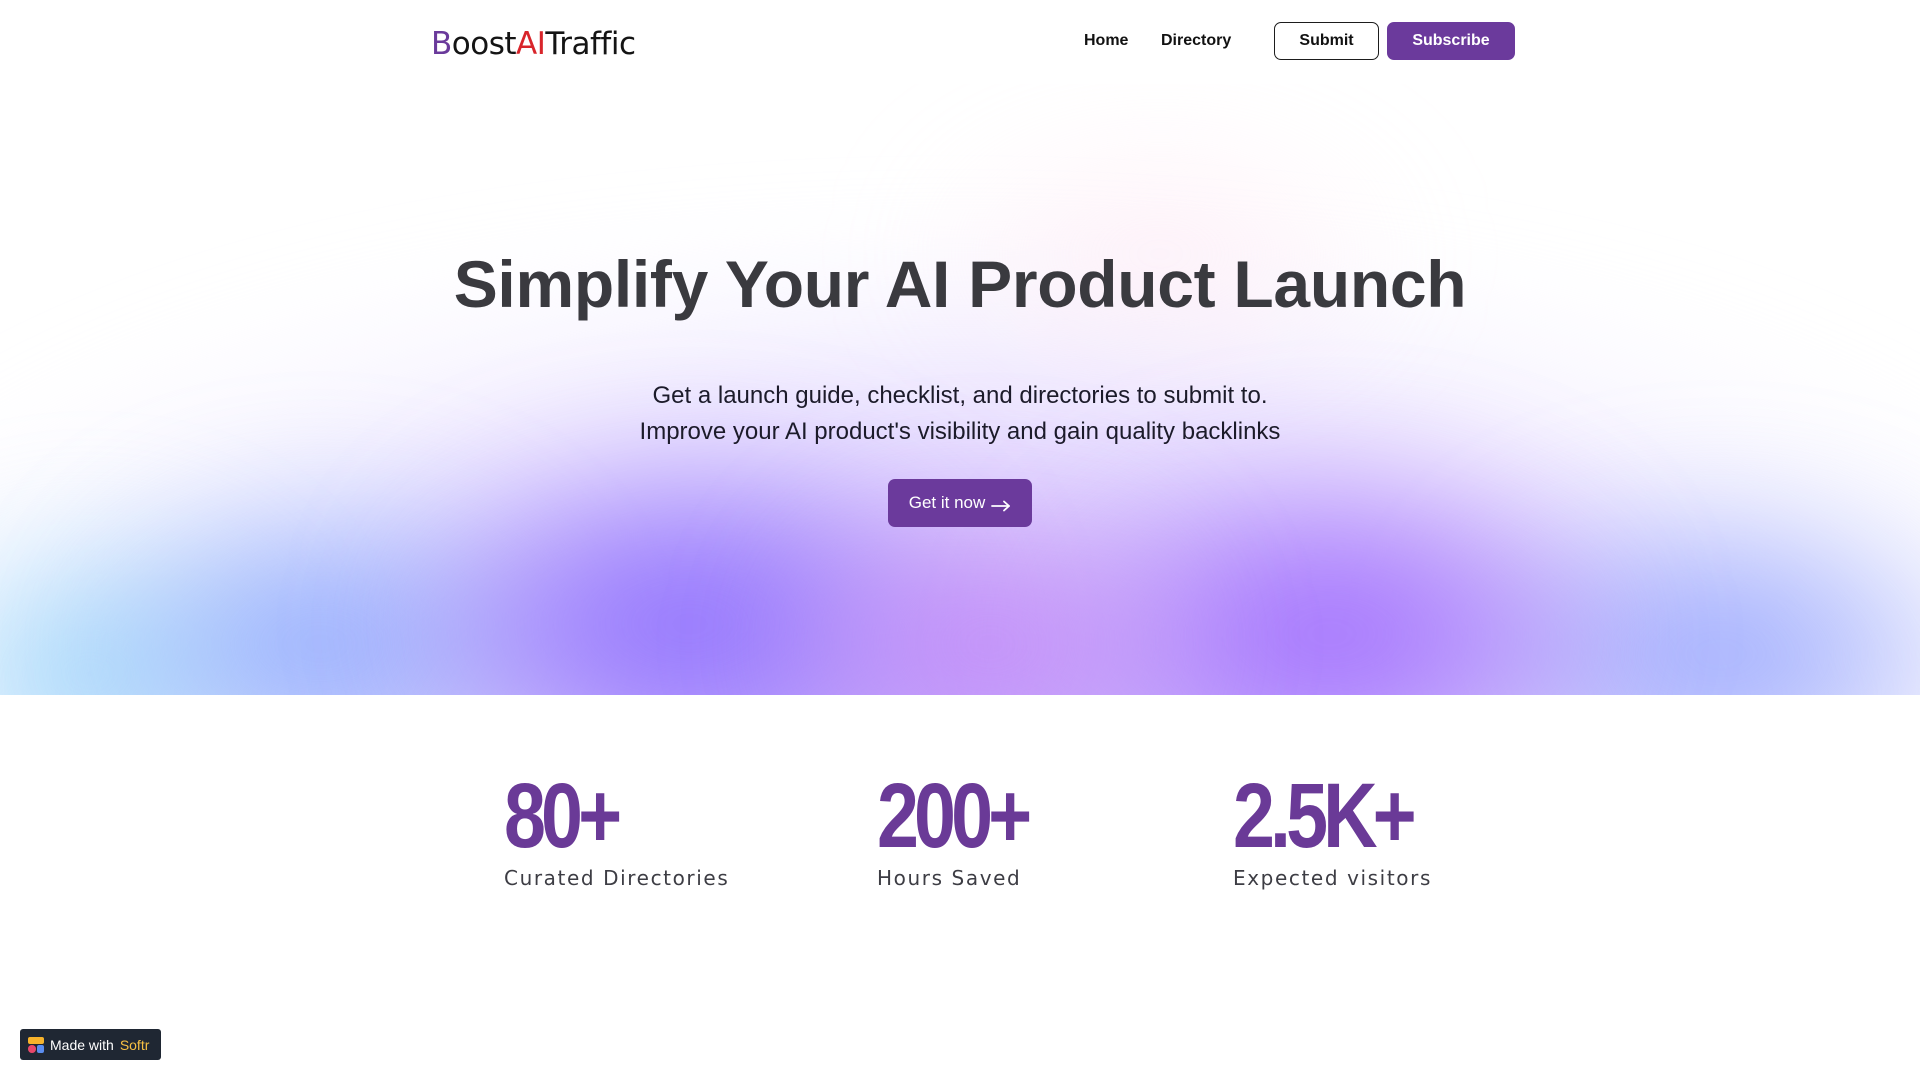  What do you see at coordinates (949, 878) in the screenshot?
I see `stat-label: Hours Saved` at bounding box center [949, 878].